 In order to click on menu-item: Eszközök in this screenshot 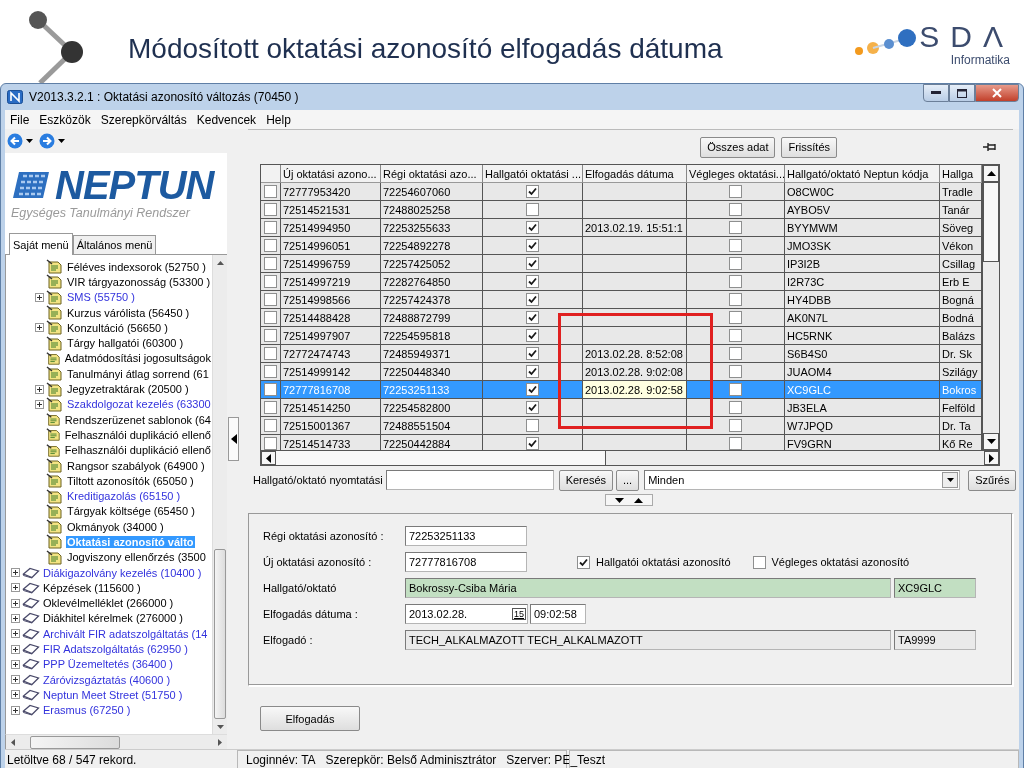, I will do `click(65, 119)`.